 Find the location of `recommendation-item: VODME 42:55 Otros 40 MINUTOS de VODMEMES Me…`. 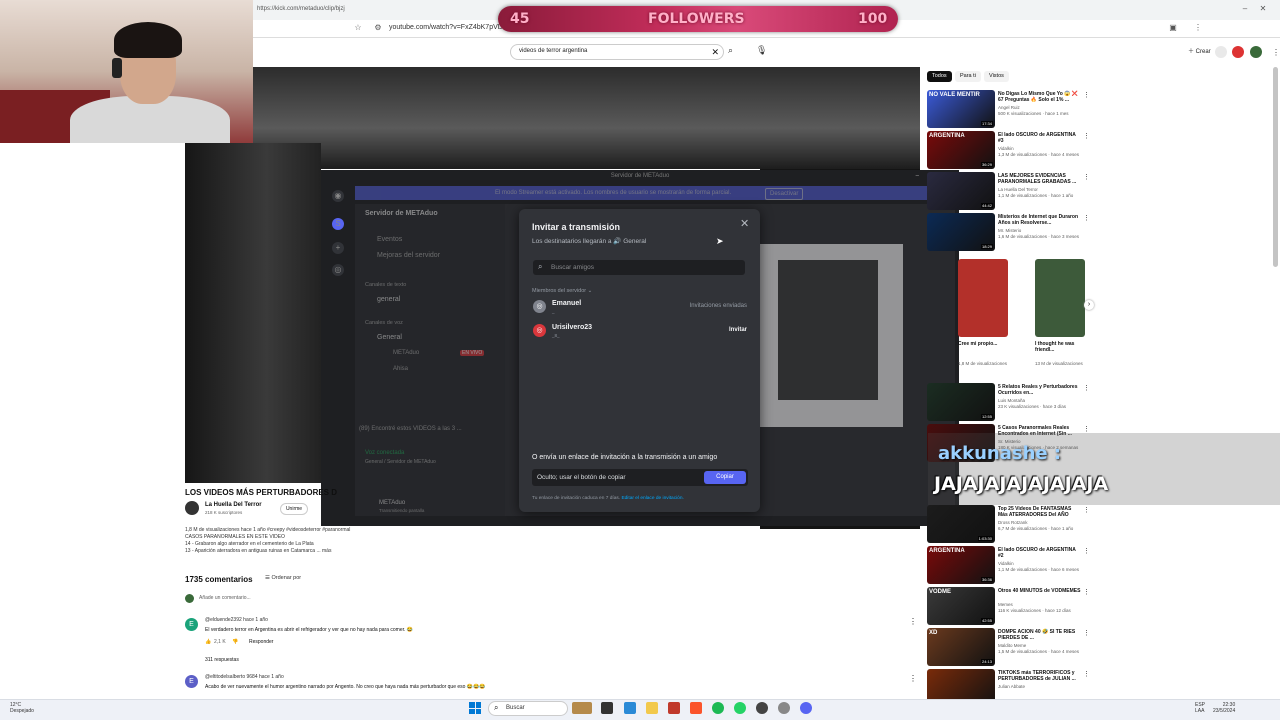

recommendation-item: VODME 42:55 Otros 40 MINUTOS de VODMEMES Me… is located at coordinates (1009, 608).